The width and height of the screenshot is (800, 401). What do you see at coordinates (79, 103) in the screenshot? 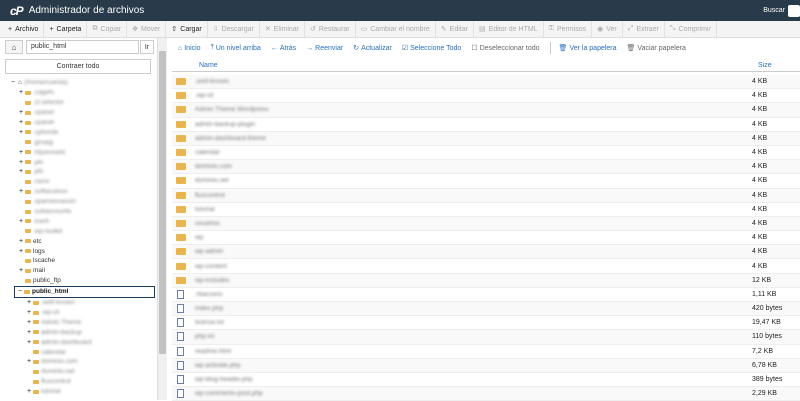
I see `tree-item: .cl.selector` at bounding box center [79, 103].